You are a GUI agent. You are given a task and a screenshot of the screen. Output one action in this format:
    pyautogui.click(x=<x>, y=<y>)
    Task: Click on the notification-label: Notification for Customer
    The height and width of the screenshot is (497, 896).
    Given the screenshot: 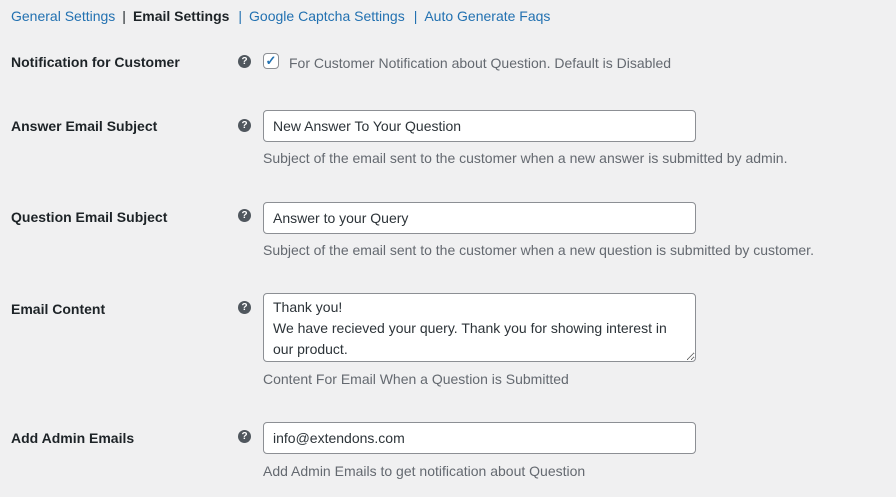 What is the action you would take?
    pyautogui.click(x=95, y=62)
    